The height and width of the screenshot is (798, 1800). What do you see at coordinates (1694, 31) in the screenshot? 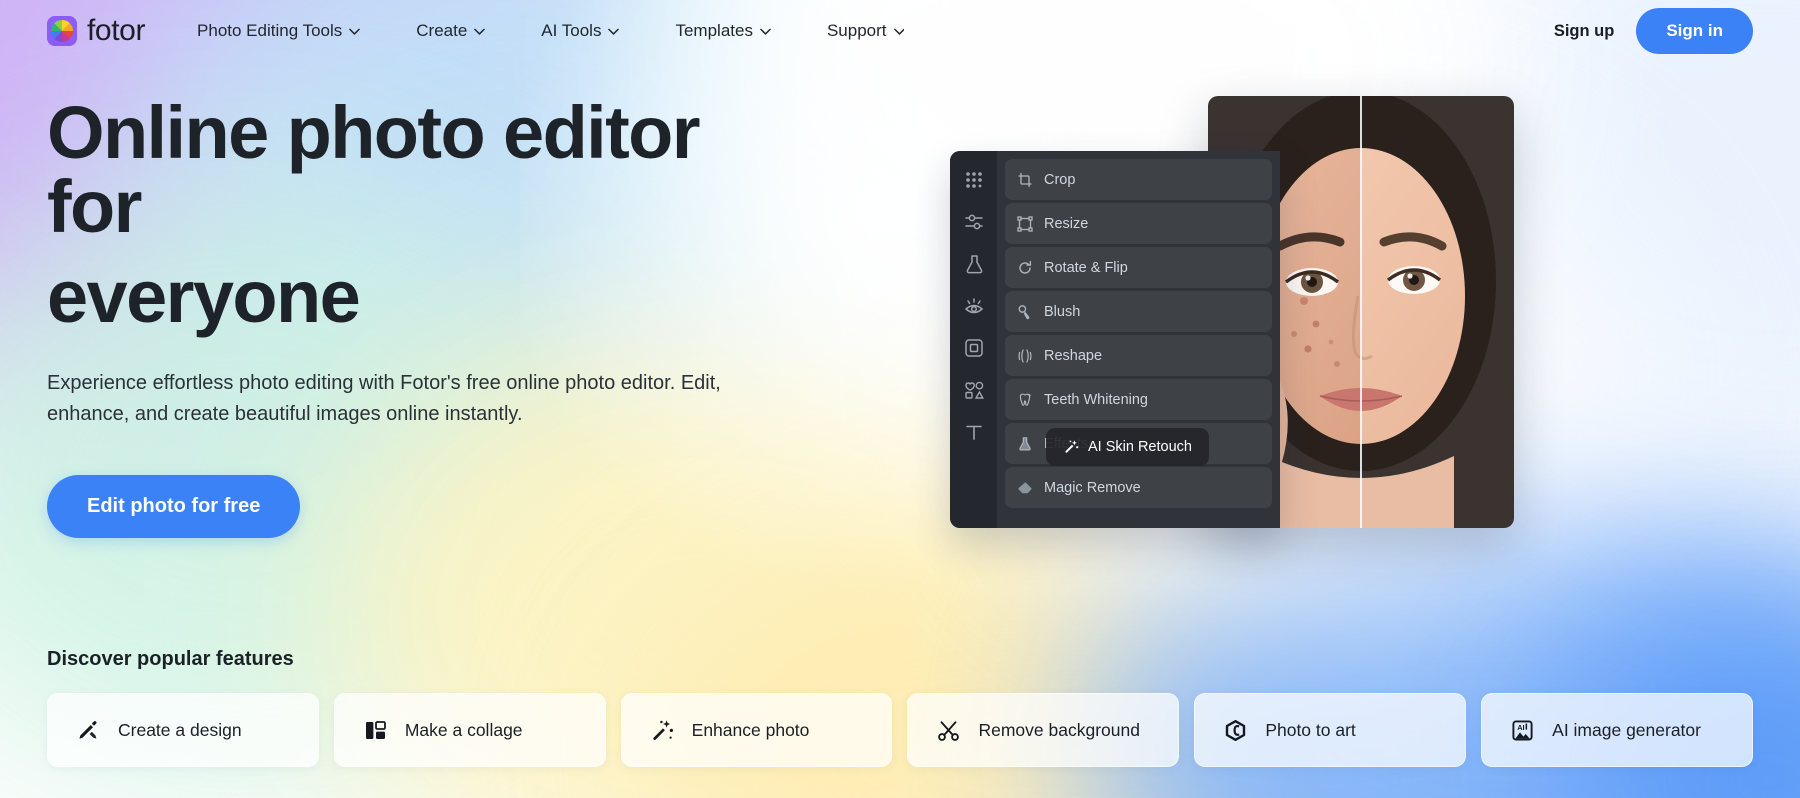
I see `sign-in-button: Sign in` at bounding box center [1694, 31].